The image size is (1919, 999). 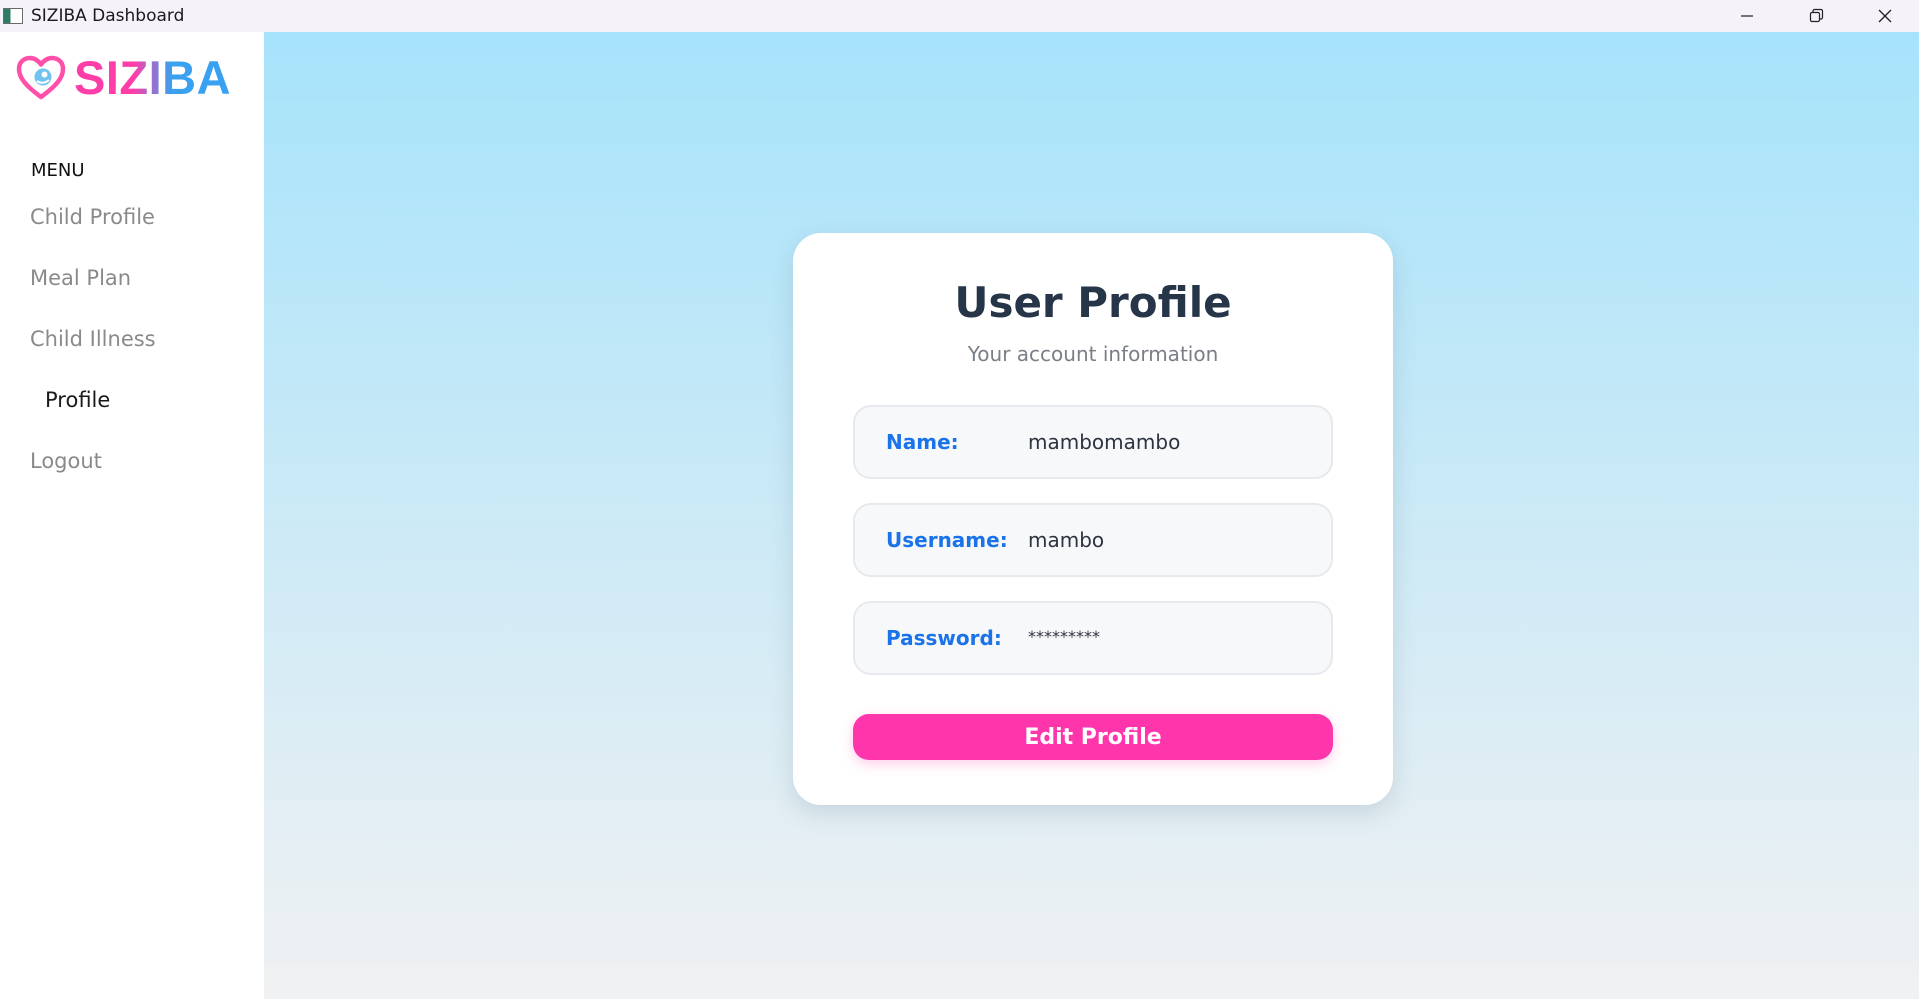 I want to click on sidebar-item-profile: Profile, so click(x=77, y=400).